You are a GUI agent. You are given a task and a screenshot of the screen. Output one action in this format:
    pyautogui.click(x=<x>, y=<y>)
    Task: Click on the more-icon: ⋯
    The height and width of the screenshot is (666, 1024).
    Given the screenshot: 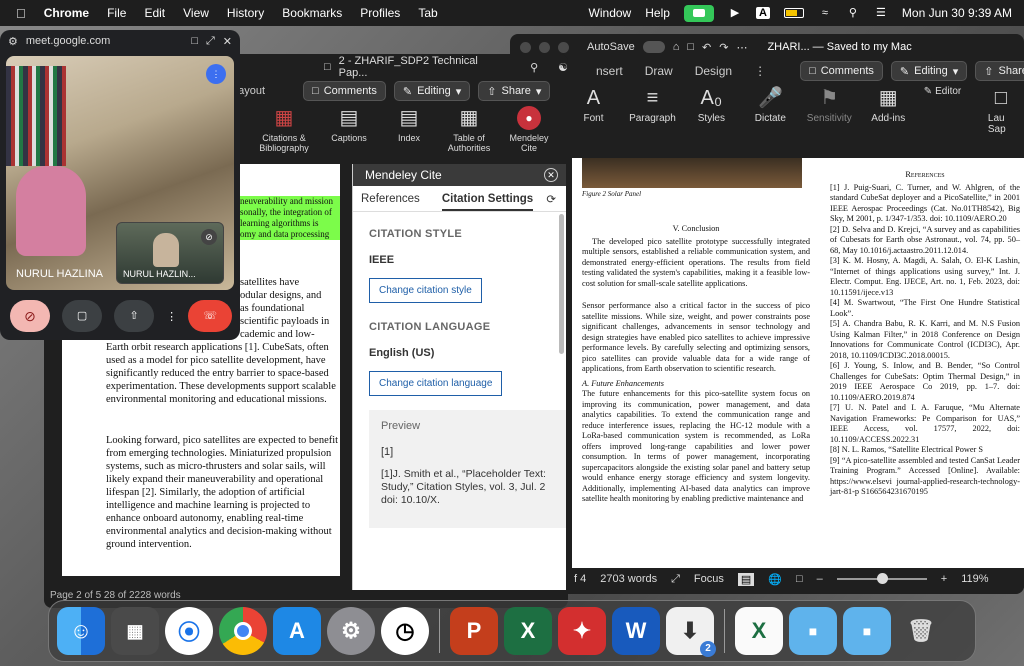 What is the action you would take?
    pyautogui.click(x=741, y=47)
    